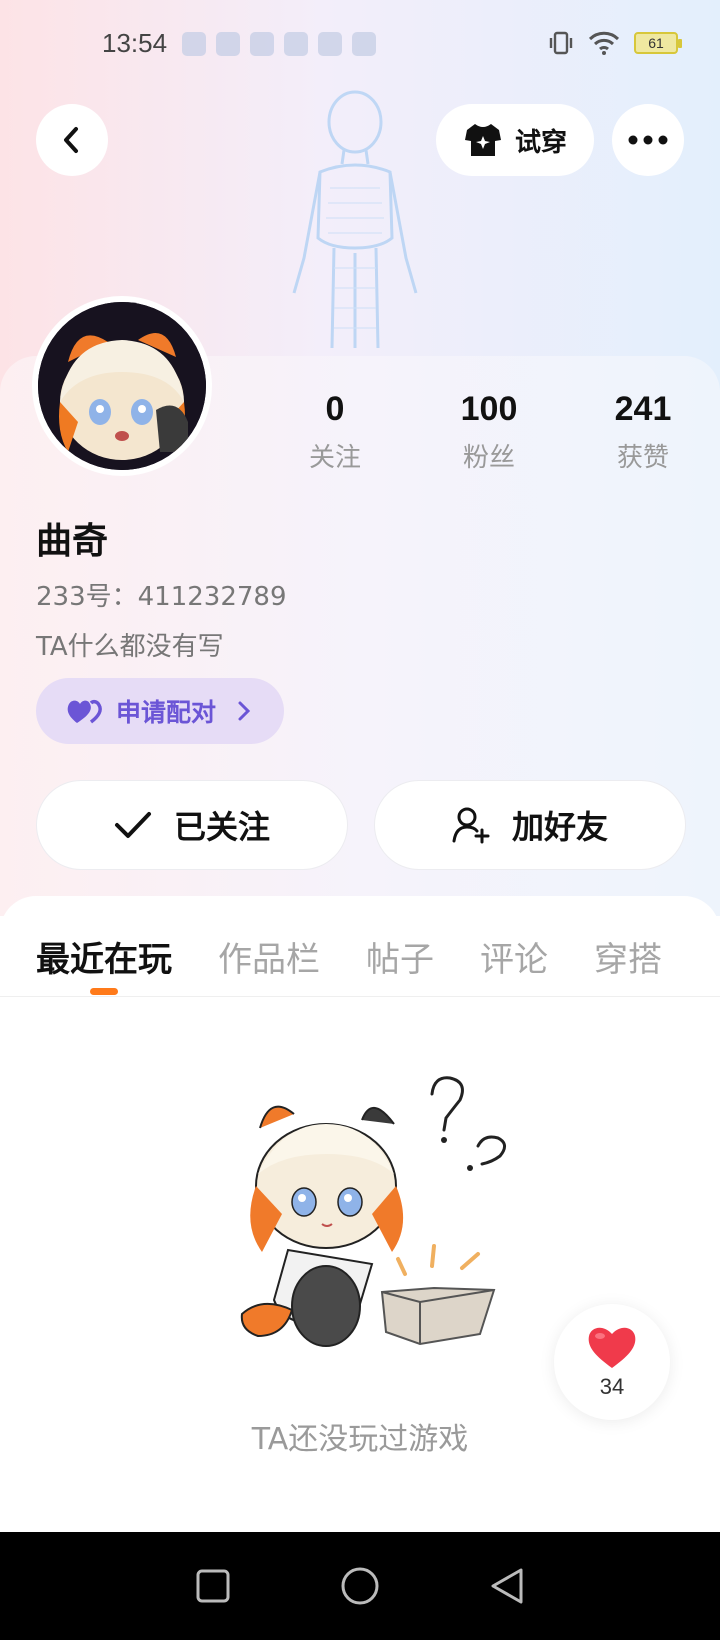  I want to click on tab-active-indicator, so click(104, 991).